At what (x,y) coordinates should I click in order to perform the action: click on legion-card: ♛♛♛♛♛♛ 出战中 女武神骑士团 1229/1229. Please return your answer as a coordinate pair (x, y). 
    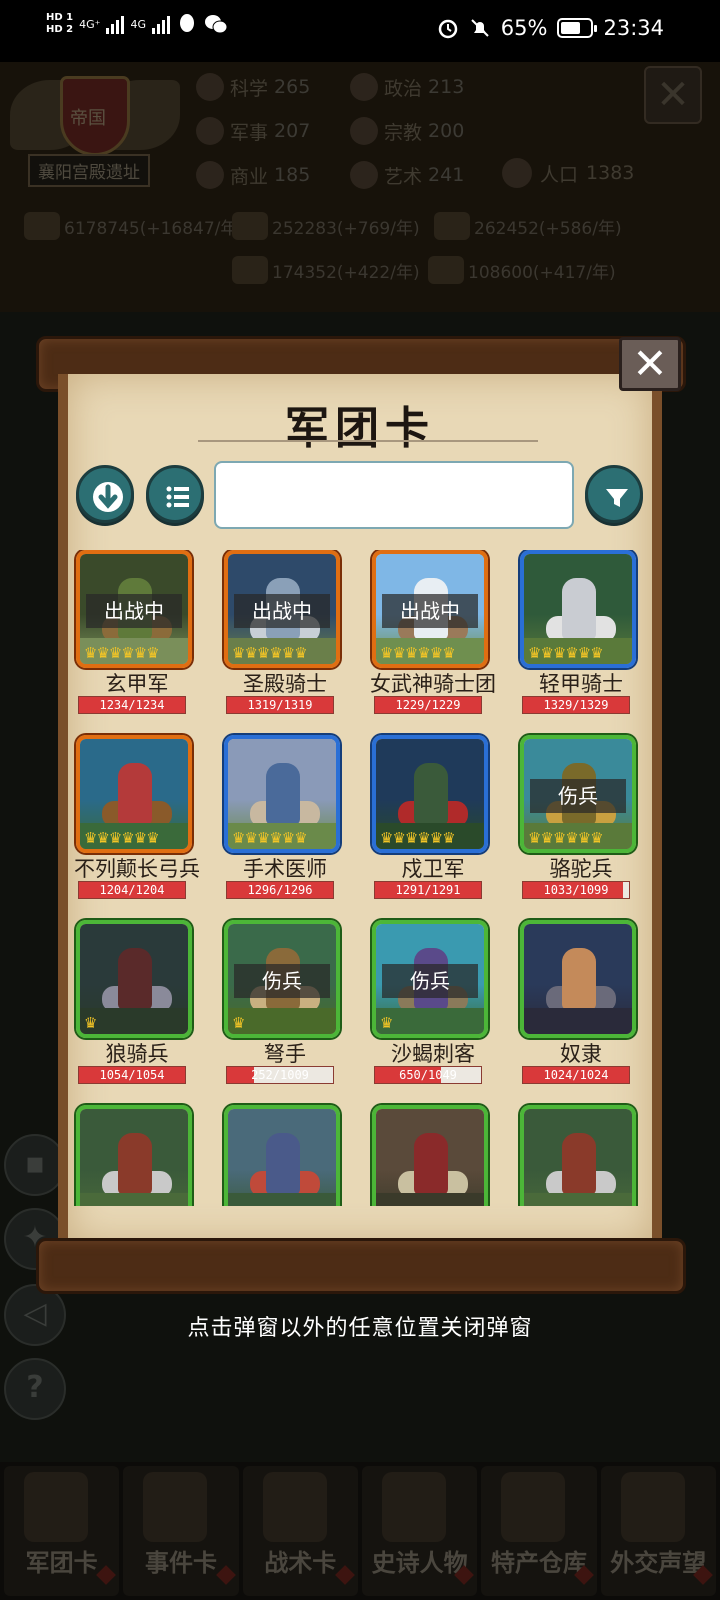
    Looking at the image, I should click on (433, 640).